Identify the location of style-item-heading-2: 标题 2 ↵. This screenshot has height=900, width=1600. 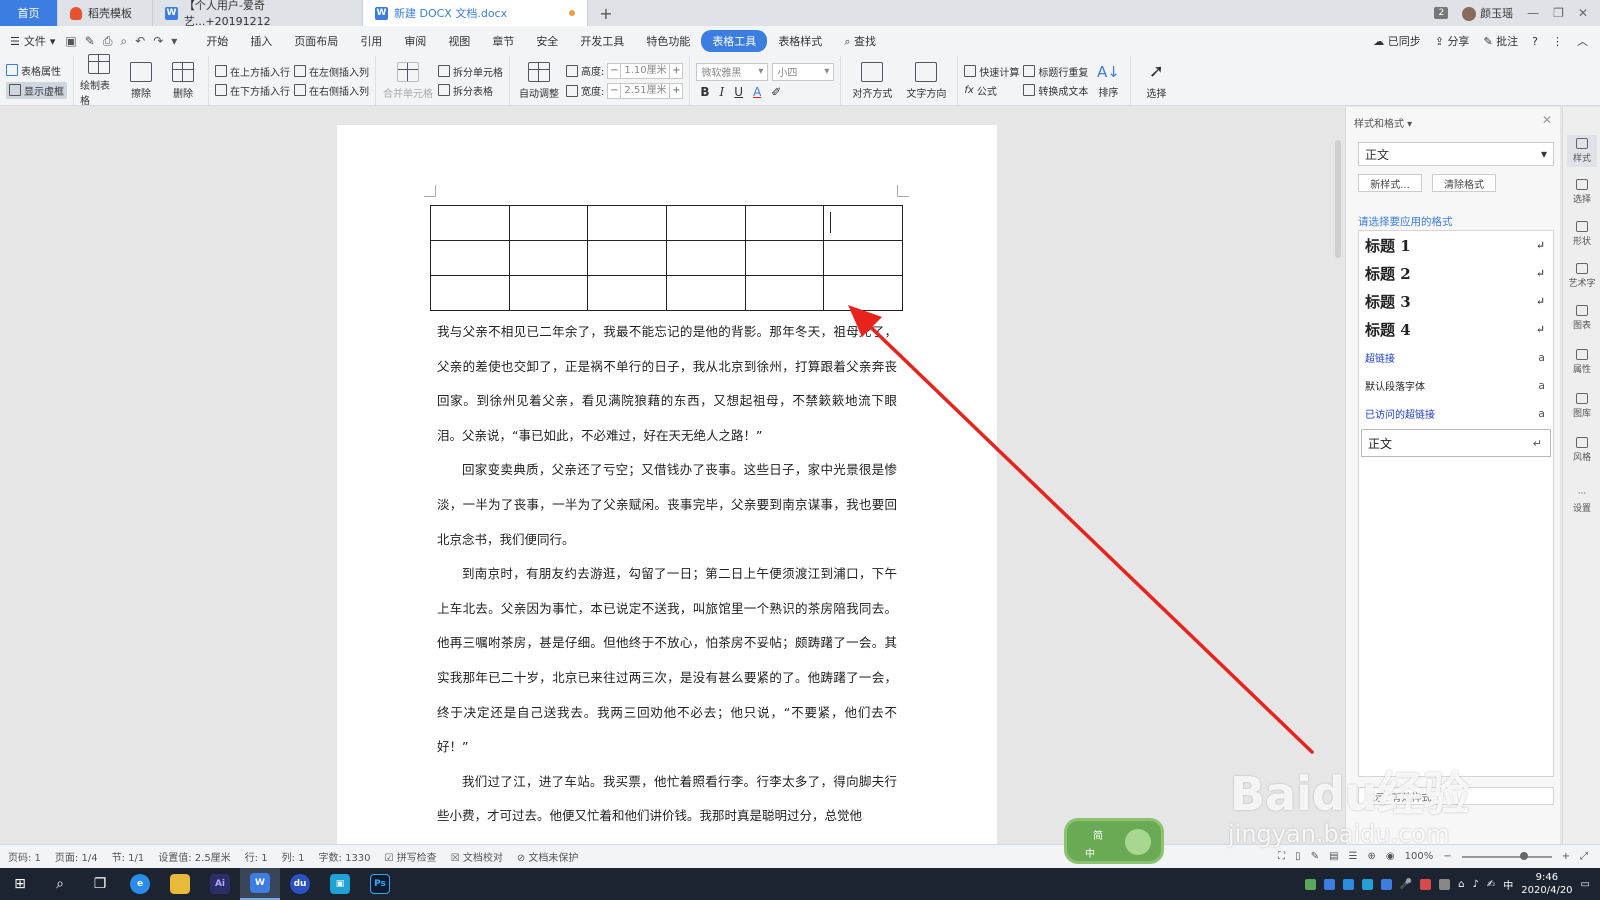
(1456, 273).